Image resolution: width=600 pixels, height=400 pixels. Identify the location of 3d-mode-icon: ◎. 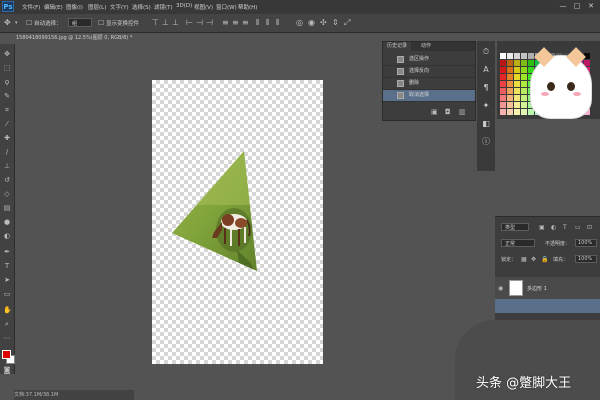
(299, 23).